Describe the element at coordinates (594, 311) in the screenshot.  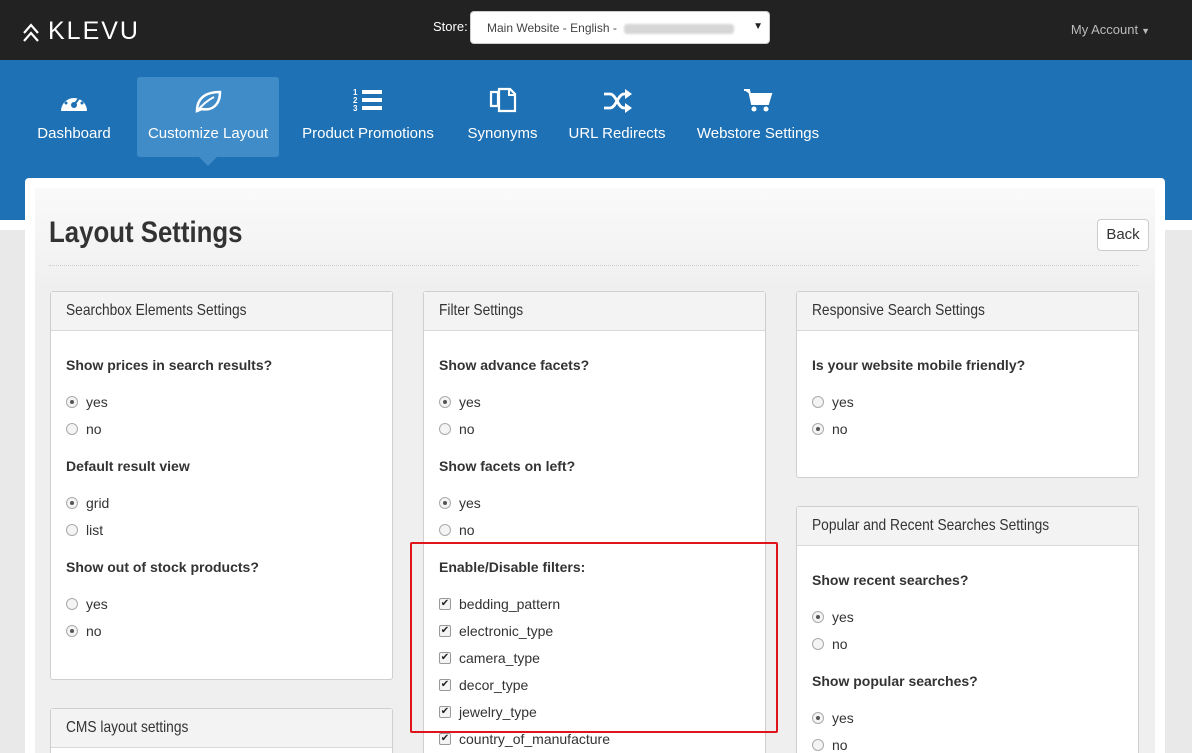
I see `panel-heading: Filter Settings` at that location.